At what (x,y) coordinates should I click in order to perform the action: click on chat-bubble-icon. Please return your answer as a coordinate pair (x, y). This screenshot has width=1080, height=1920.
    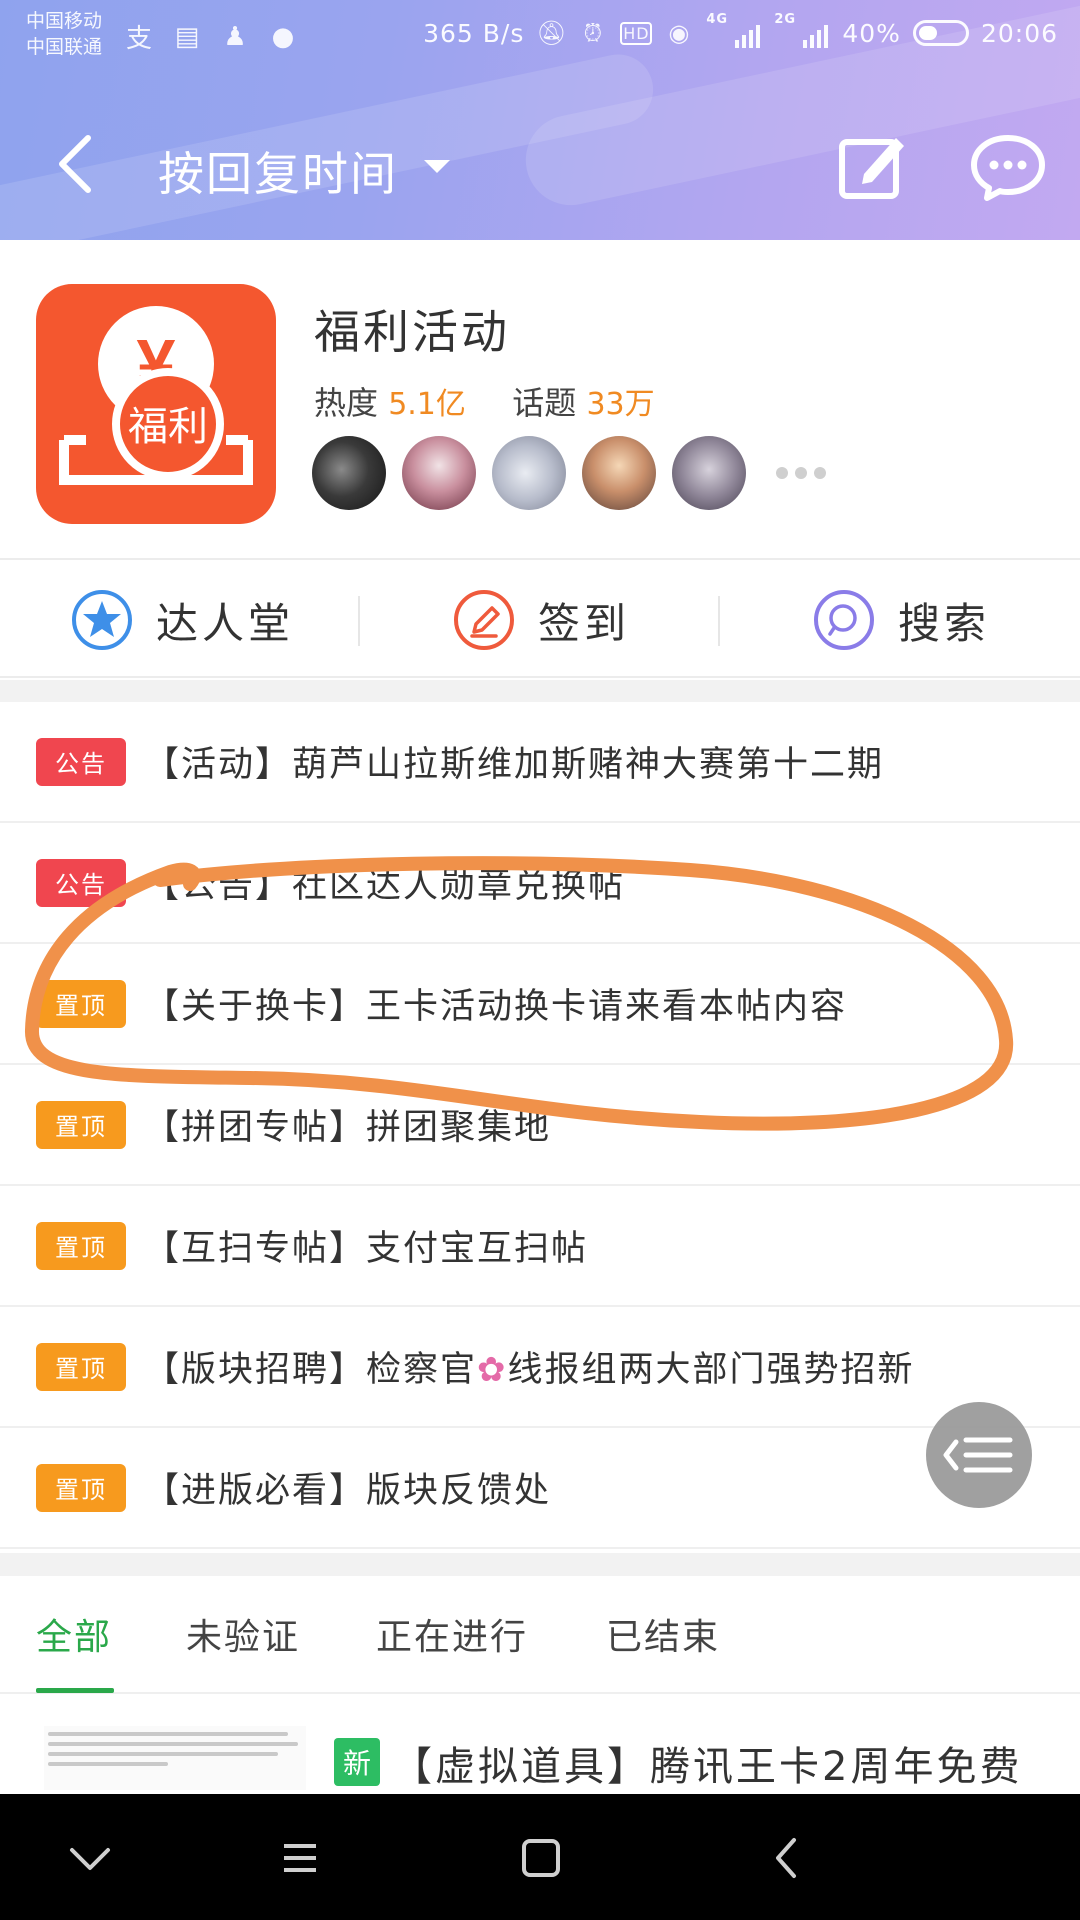
    Looking at the image, I should click on (1008, 168).